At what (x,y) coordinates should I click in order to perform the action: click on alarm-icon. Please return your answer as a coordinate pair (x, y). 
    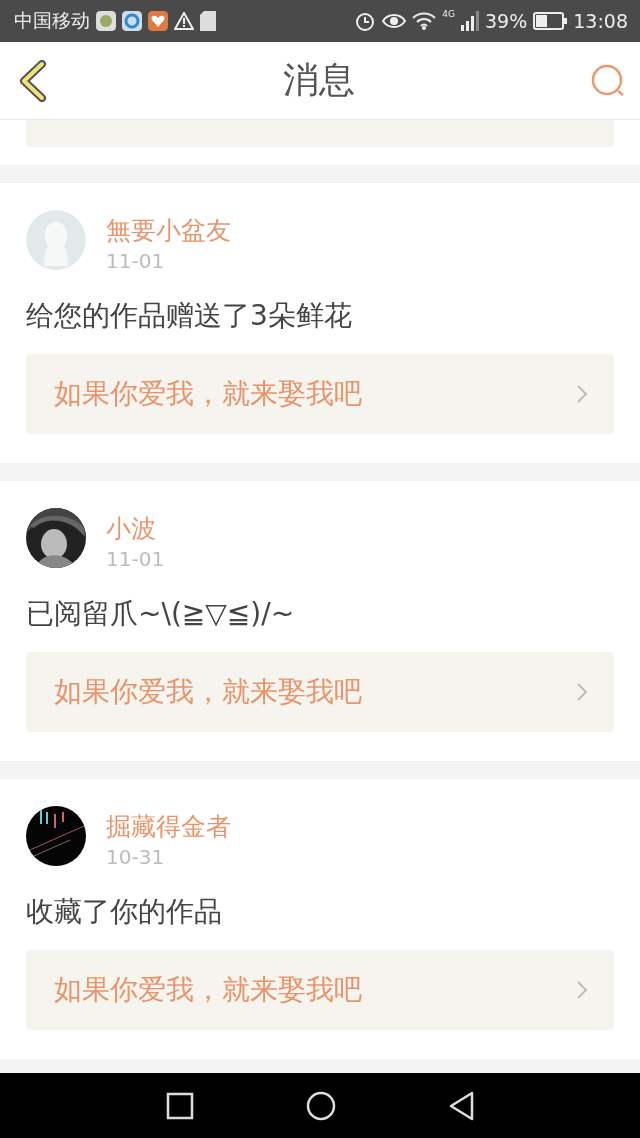
    Looking at the image, I should click on (365, 21).